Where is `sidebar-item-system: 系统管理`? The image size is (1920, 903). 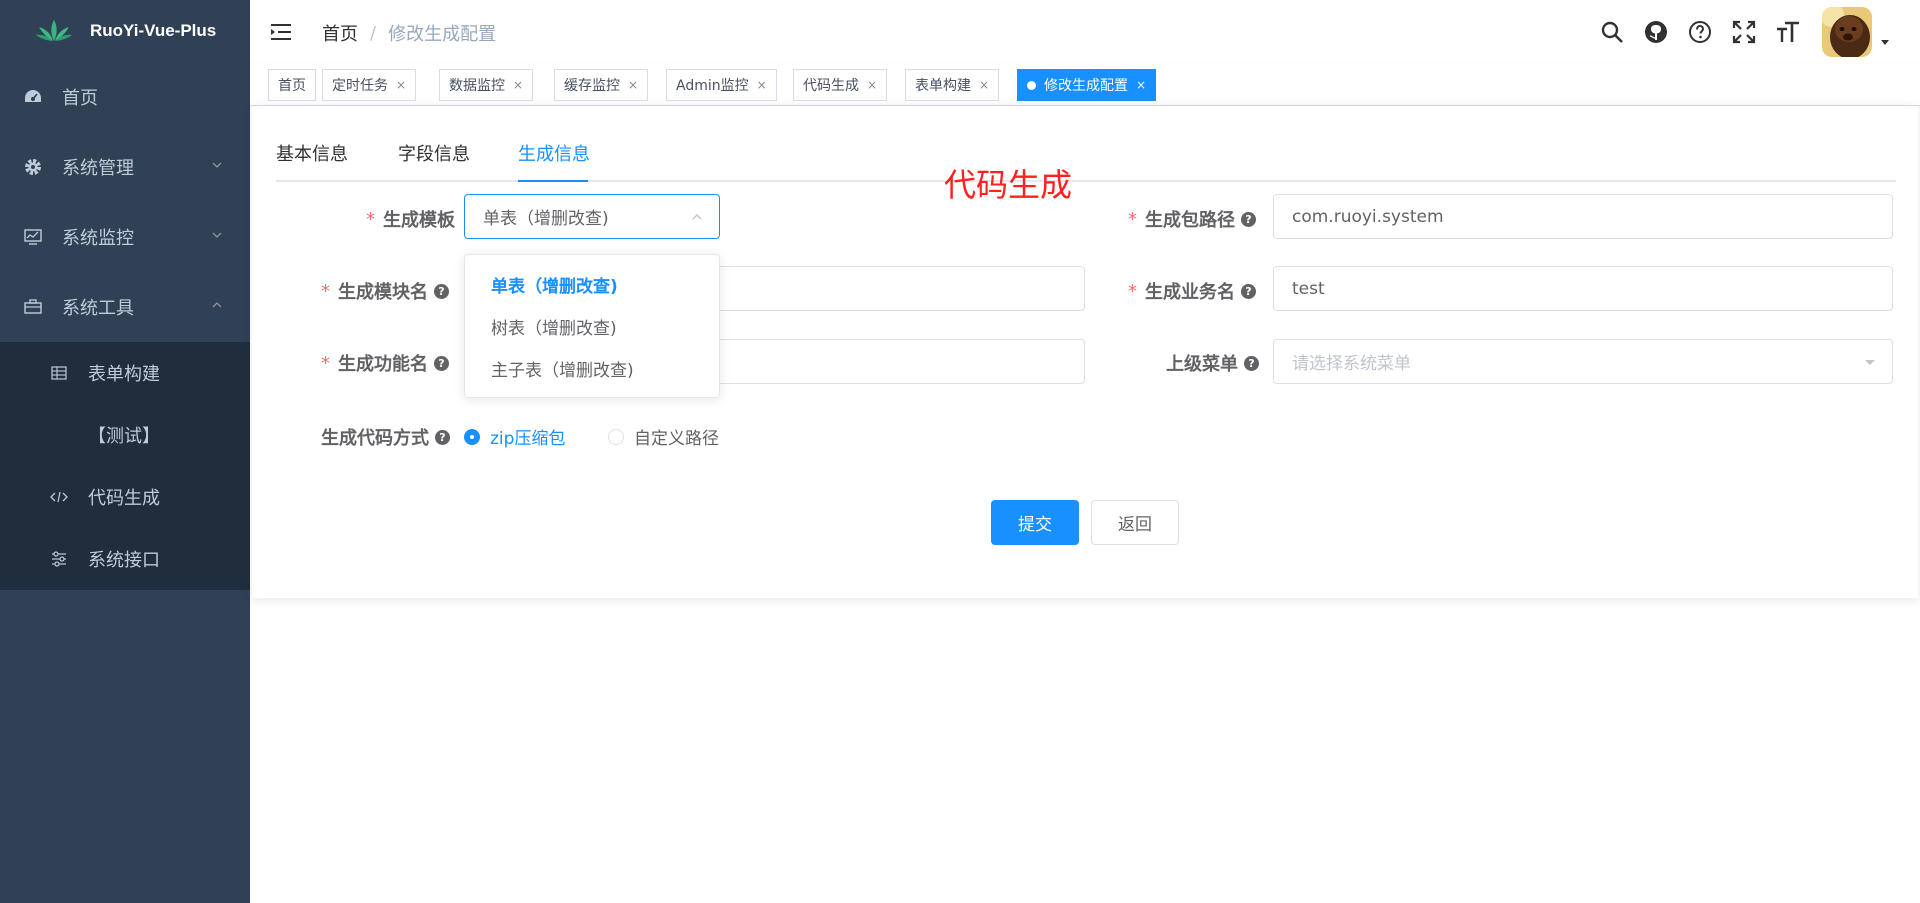 sidebar-item-system: 系统管理 is located at coordinates (125, 167).